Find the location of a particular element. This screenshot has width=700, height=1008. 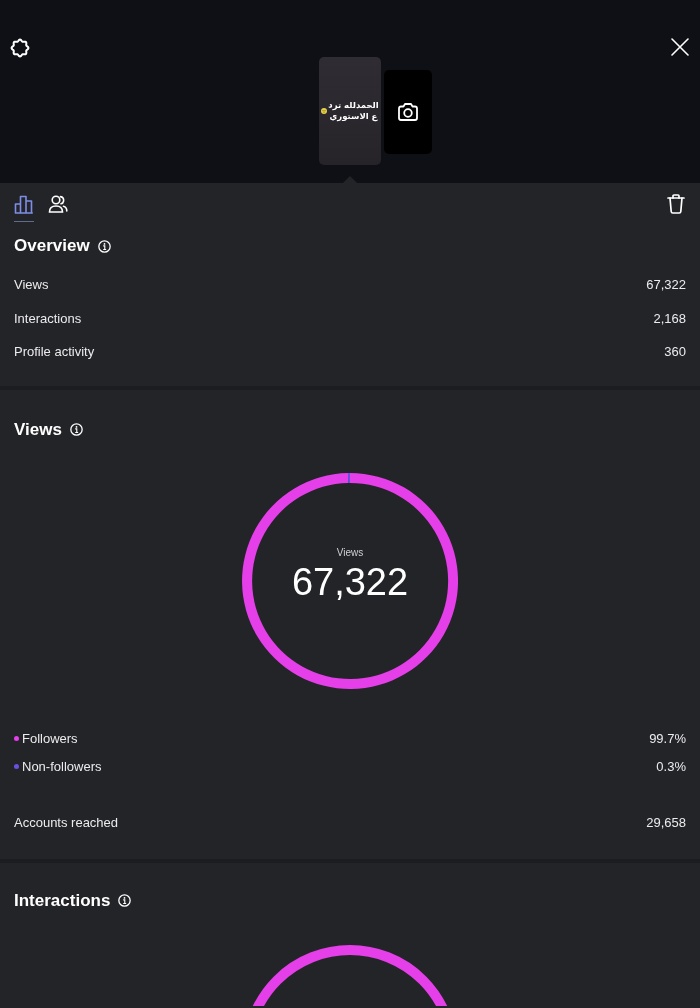

section-heading: Overview is located at coordinates (52, 246).